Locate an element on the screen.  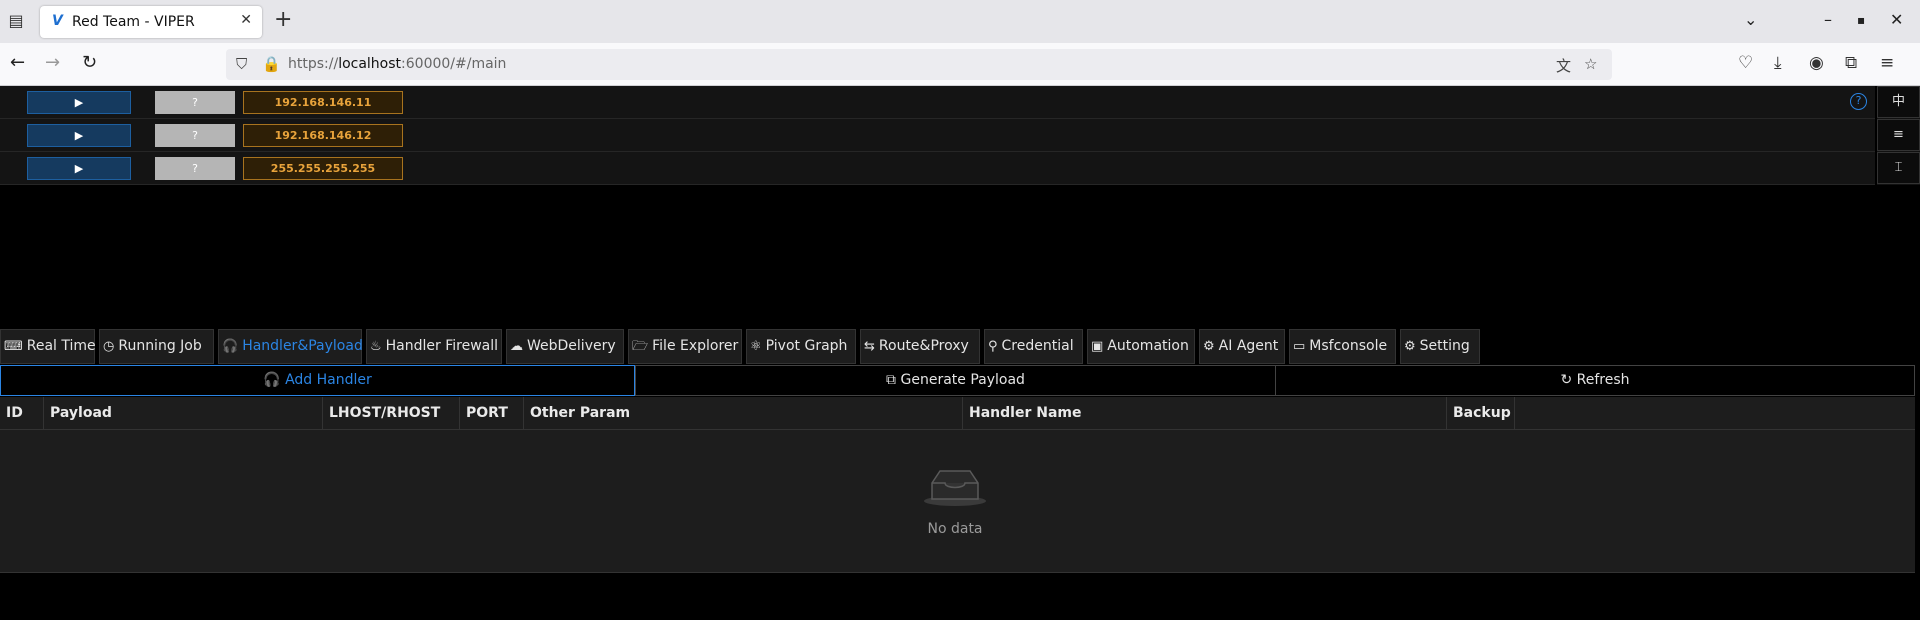
refresh-button: ↻ Refresh is located at coordinates (1595, 380).